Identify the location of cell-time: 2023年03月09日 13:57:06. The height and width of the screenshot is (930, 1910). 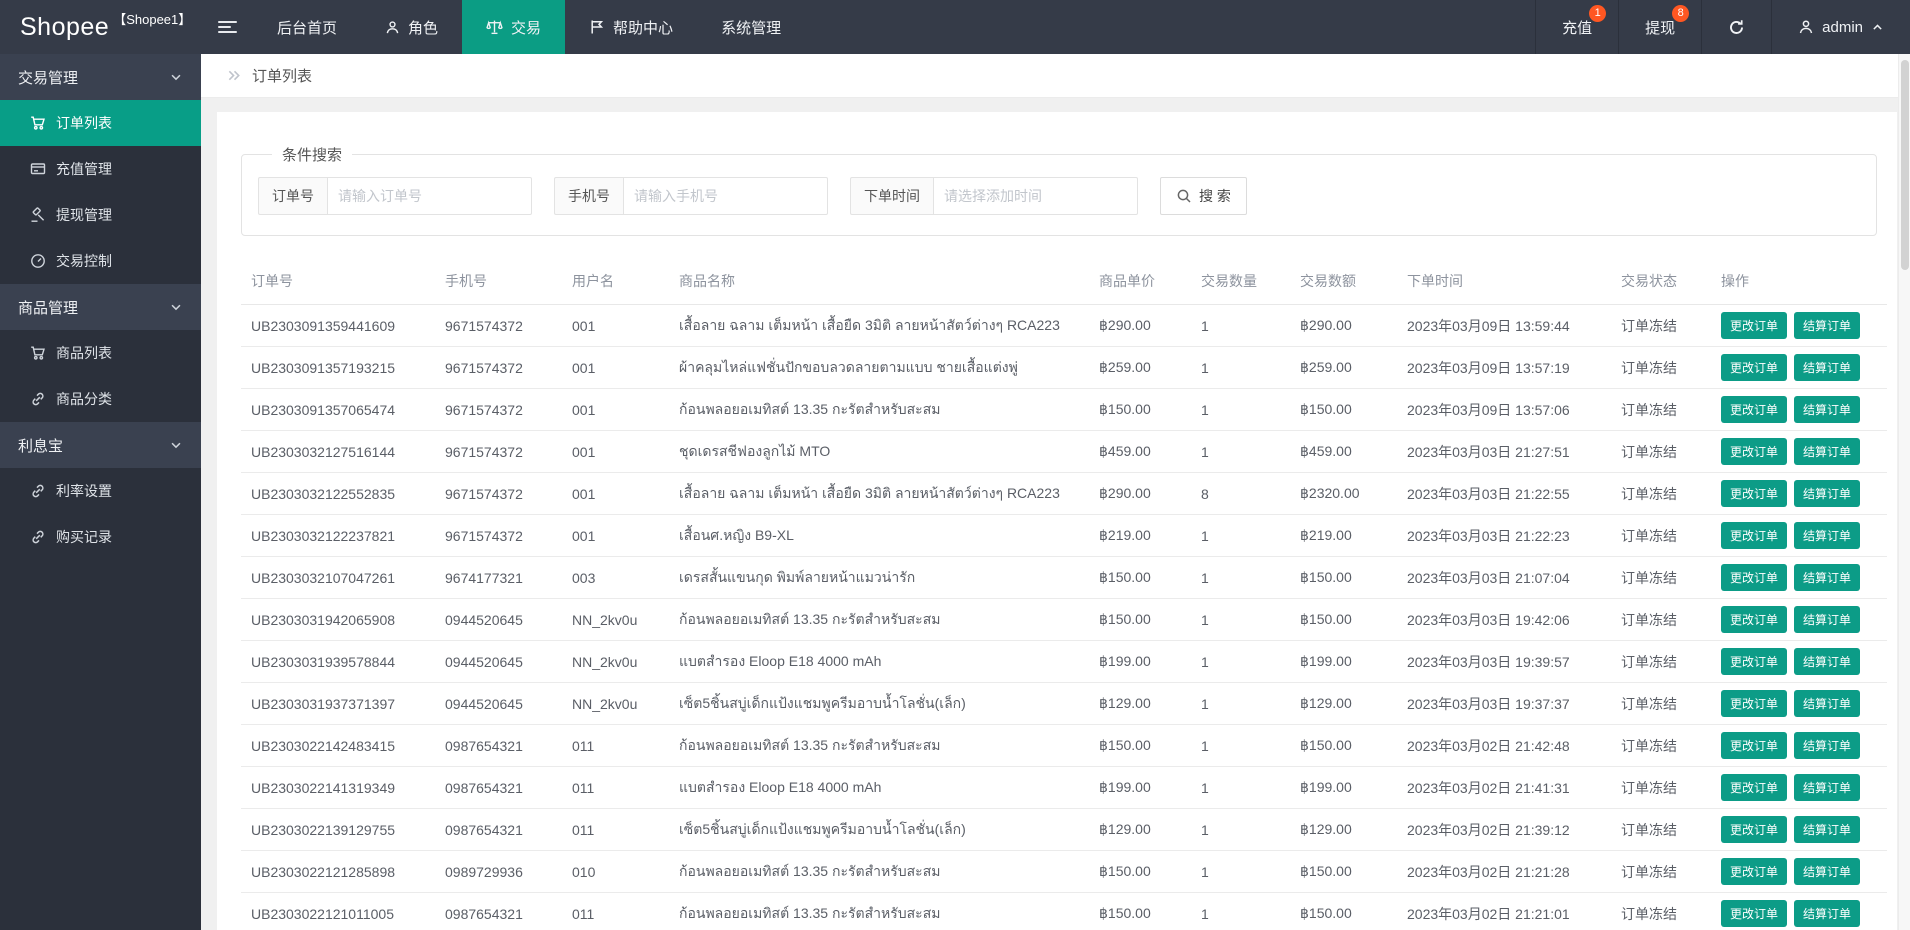
(1504, 409).